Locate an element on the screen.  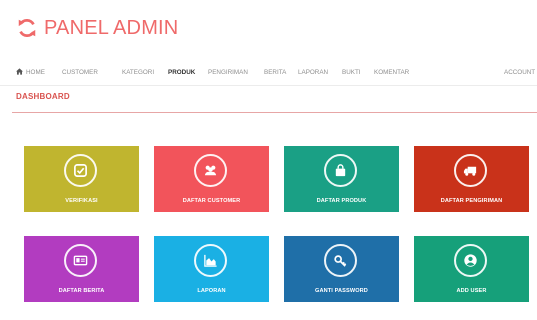
brand-logo: PANEL ADMIN is located at coordinates (97, 28).